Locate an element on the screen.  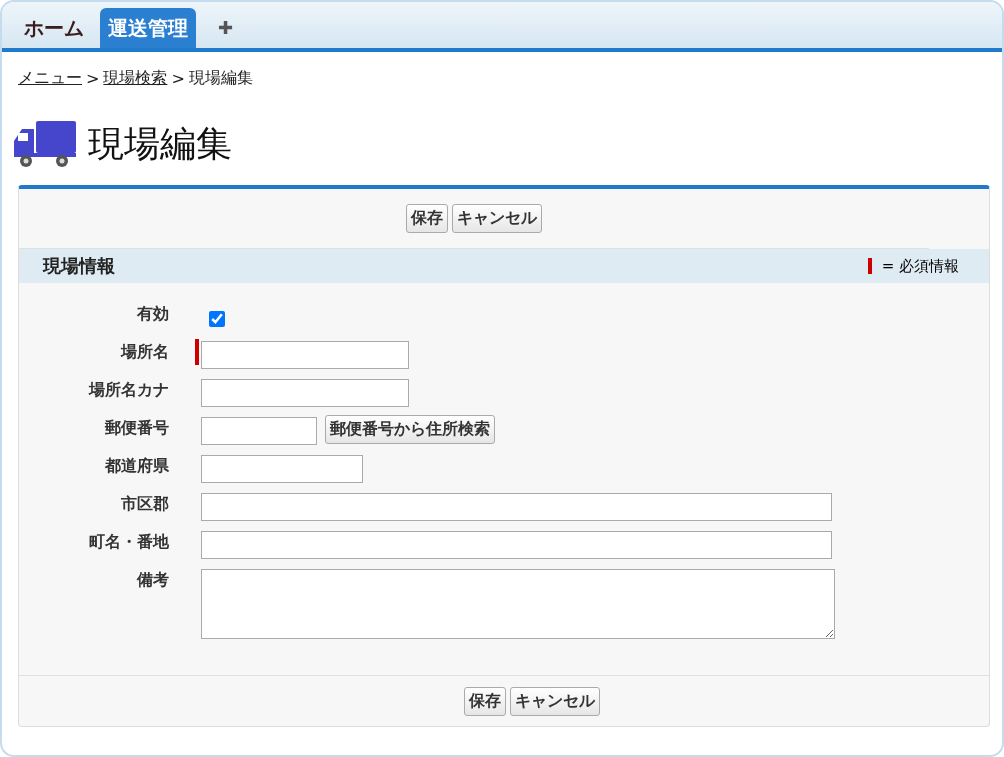
required-legend: = 必須情報 is located at coordinates (920, 266).